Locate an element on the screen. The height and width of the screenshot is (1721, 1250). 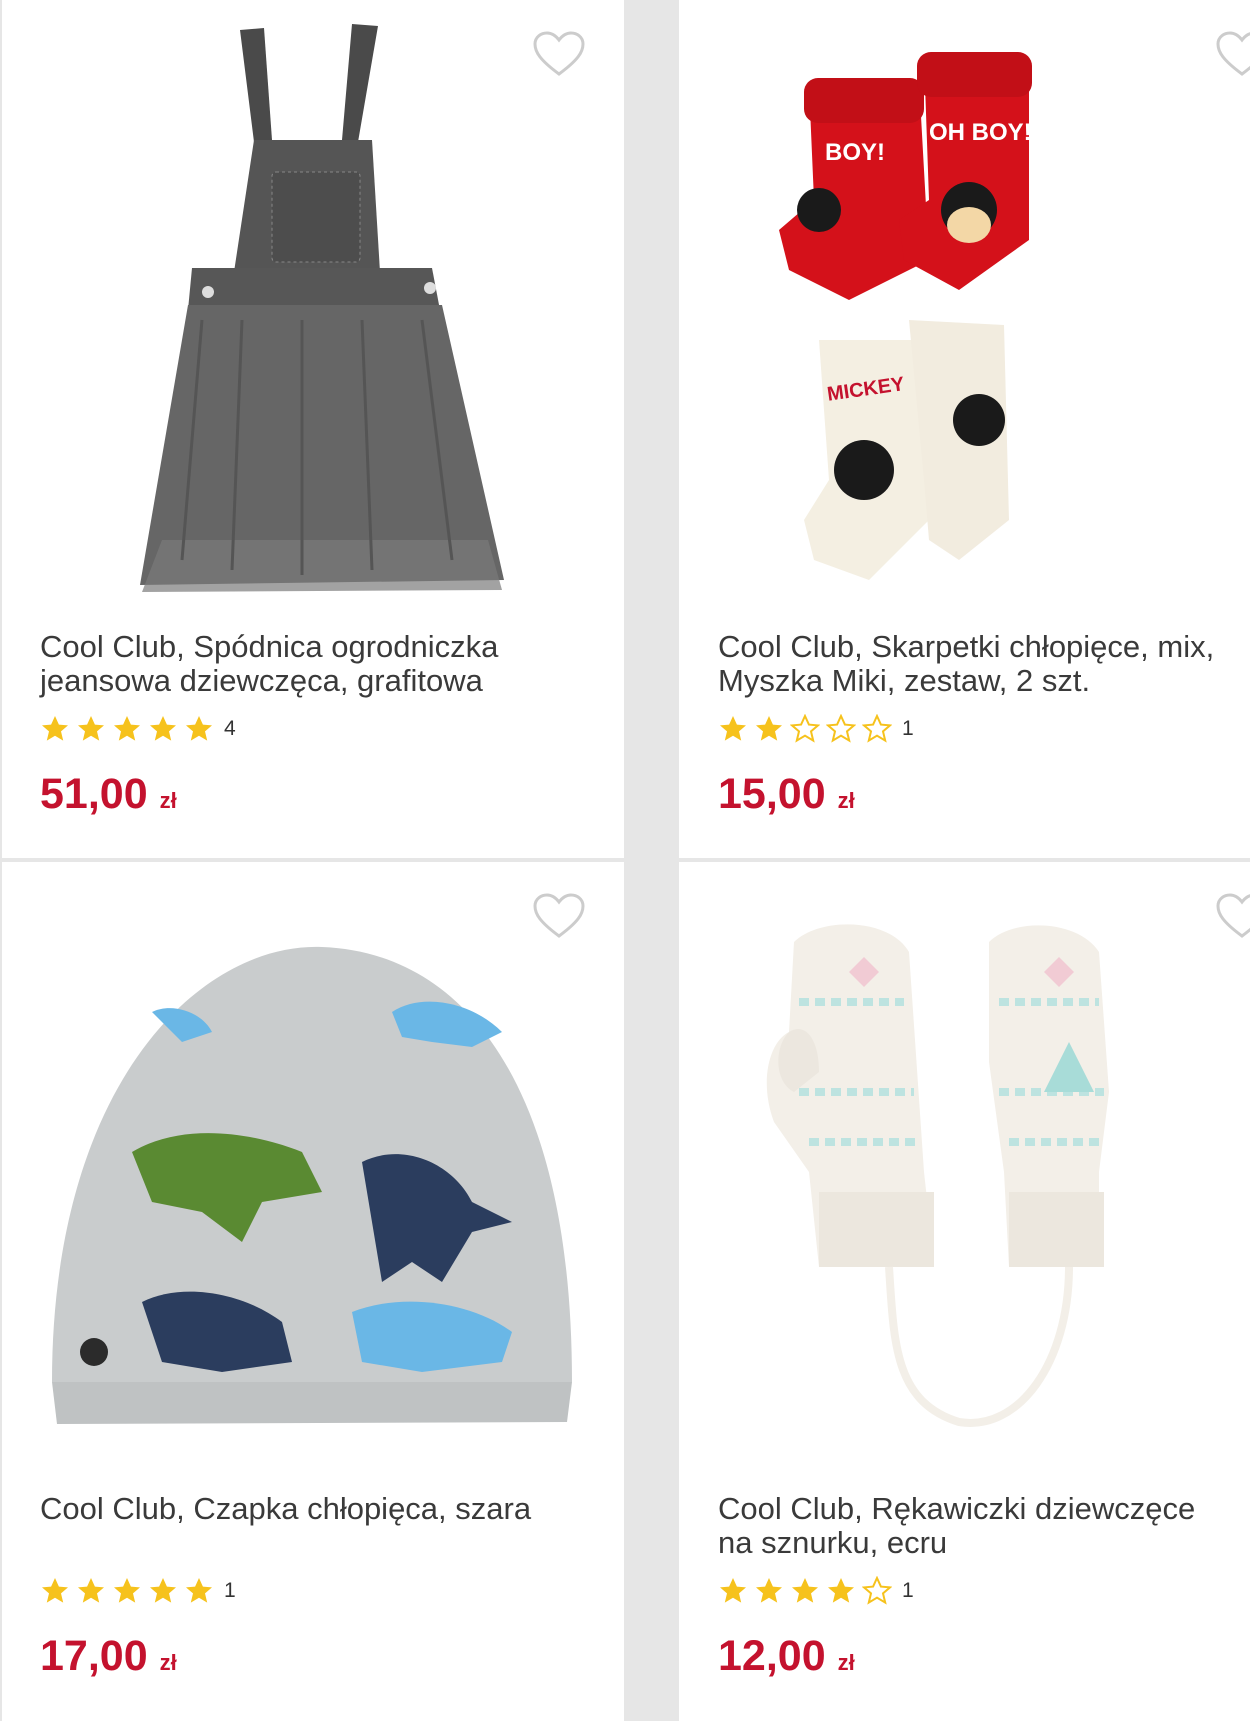
price-value: 15,00 is located at coordinates (772, 794).